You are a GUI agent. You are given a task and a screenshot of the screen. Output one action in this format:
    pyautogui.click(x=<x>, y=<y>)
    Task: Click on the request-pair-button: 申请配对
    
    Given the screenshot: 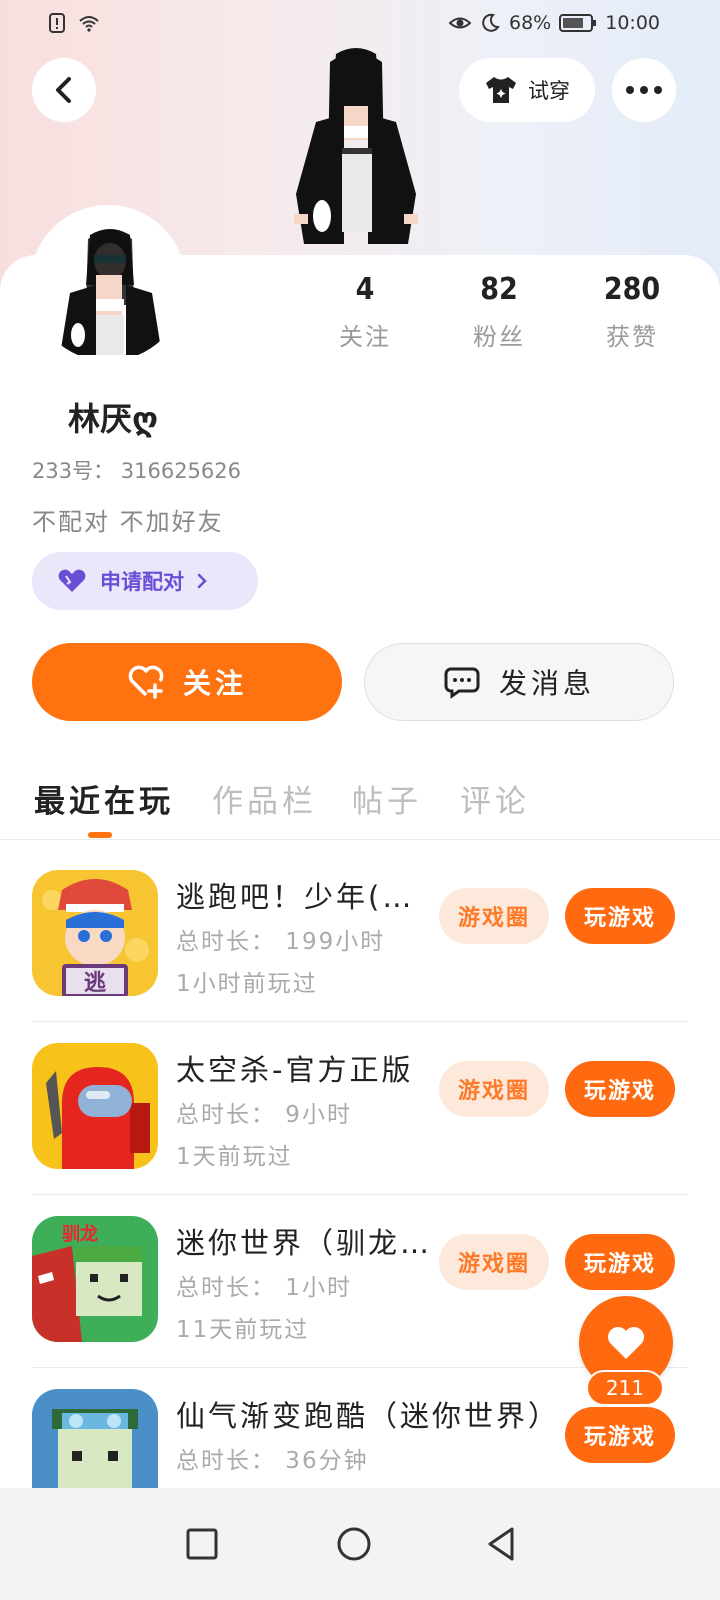 What is the action you would take?
    pyautogui.click(x=145, y=581)
    